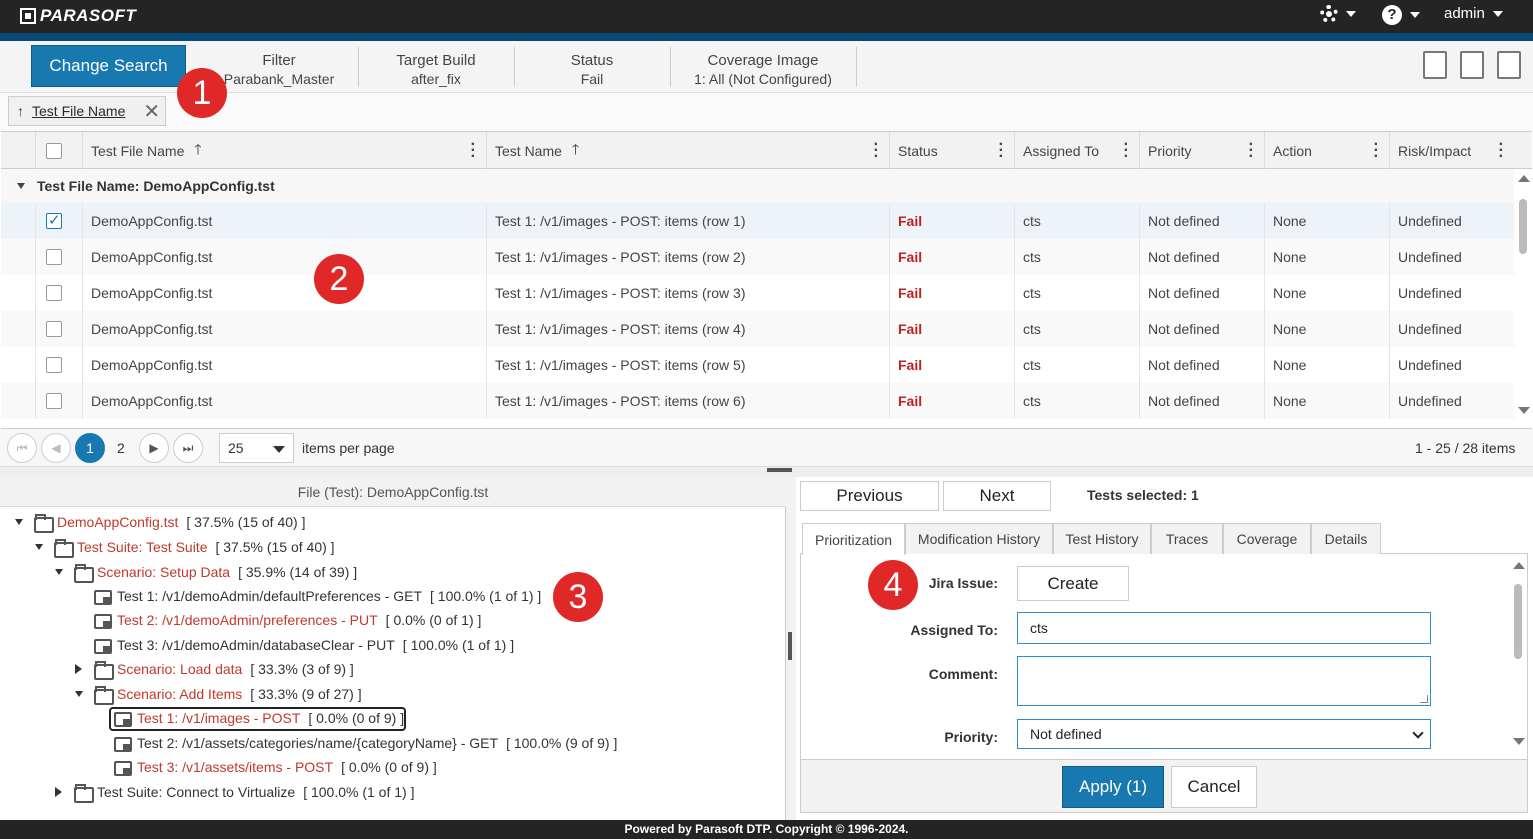  I want to click on close-icon: ✕, so click(151, 111).